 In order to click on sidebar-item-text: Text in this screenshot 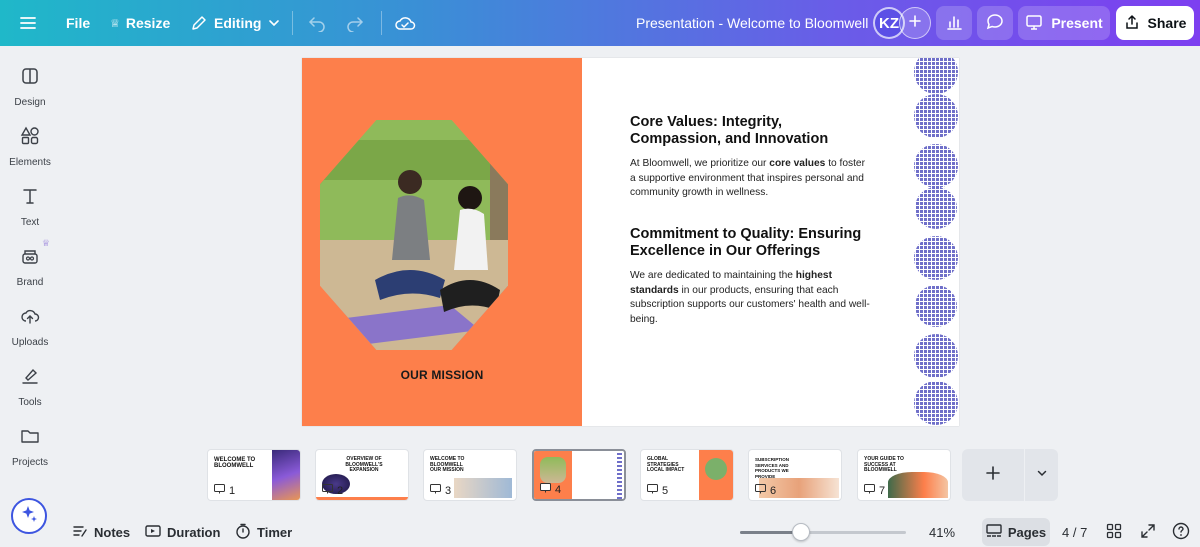, I will do `click(30, 214)`.